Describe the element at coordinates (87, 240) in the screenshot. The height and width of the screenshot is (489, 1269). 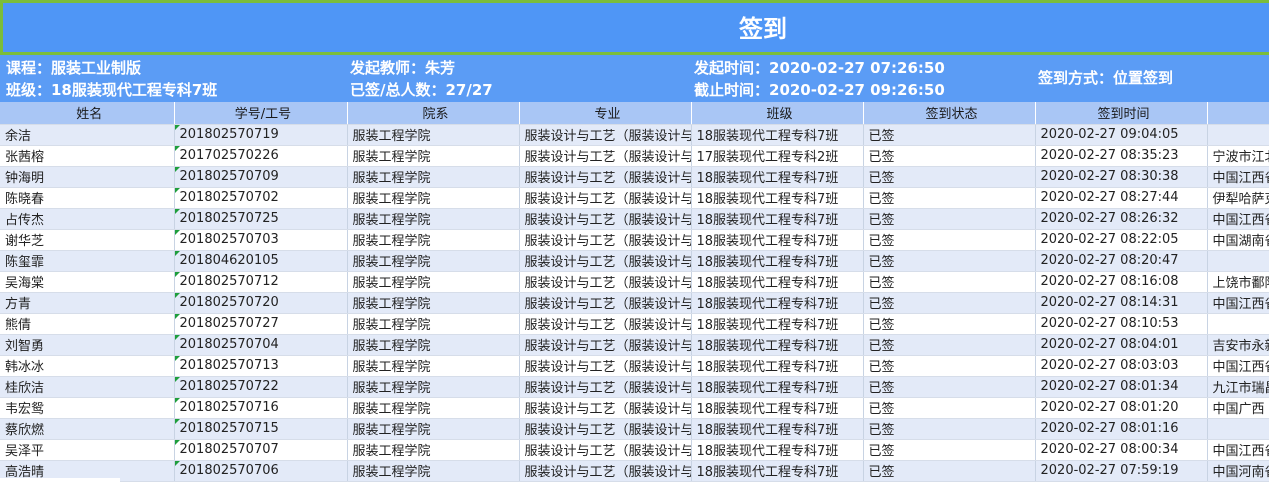
I see `cell-name: 谢华芝` at that location.